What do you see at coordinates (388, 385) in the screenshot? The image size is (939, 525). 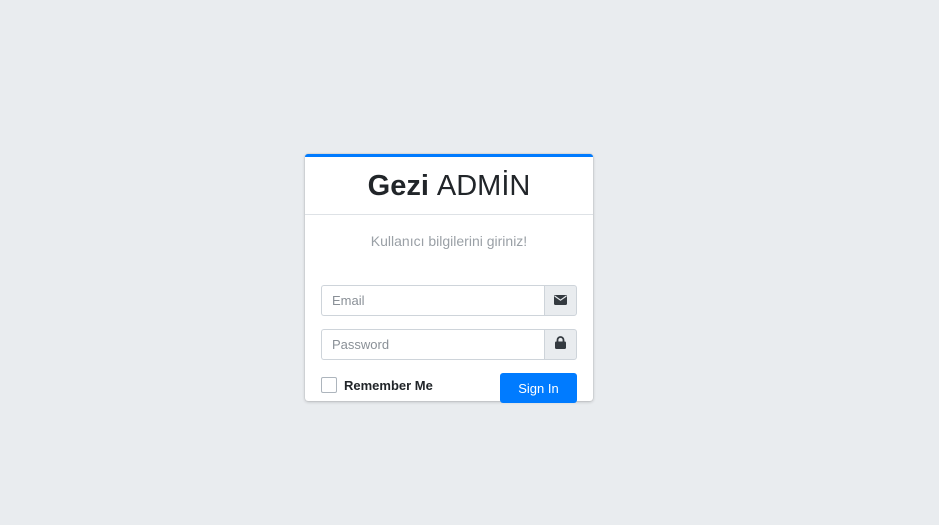 I see `remember-me-label: Remember Me` at bounding box center [388, 385].